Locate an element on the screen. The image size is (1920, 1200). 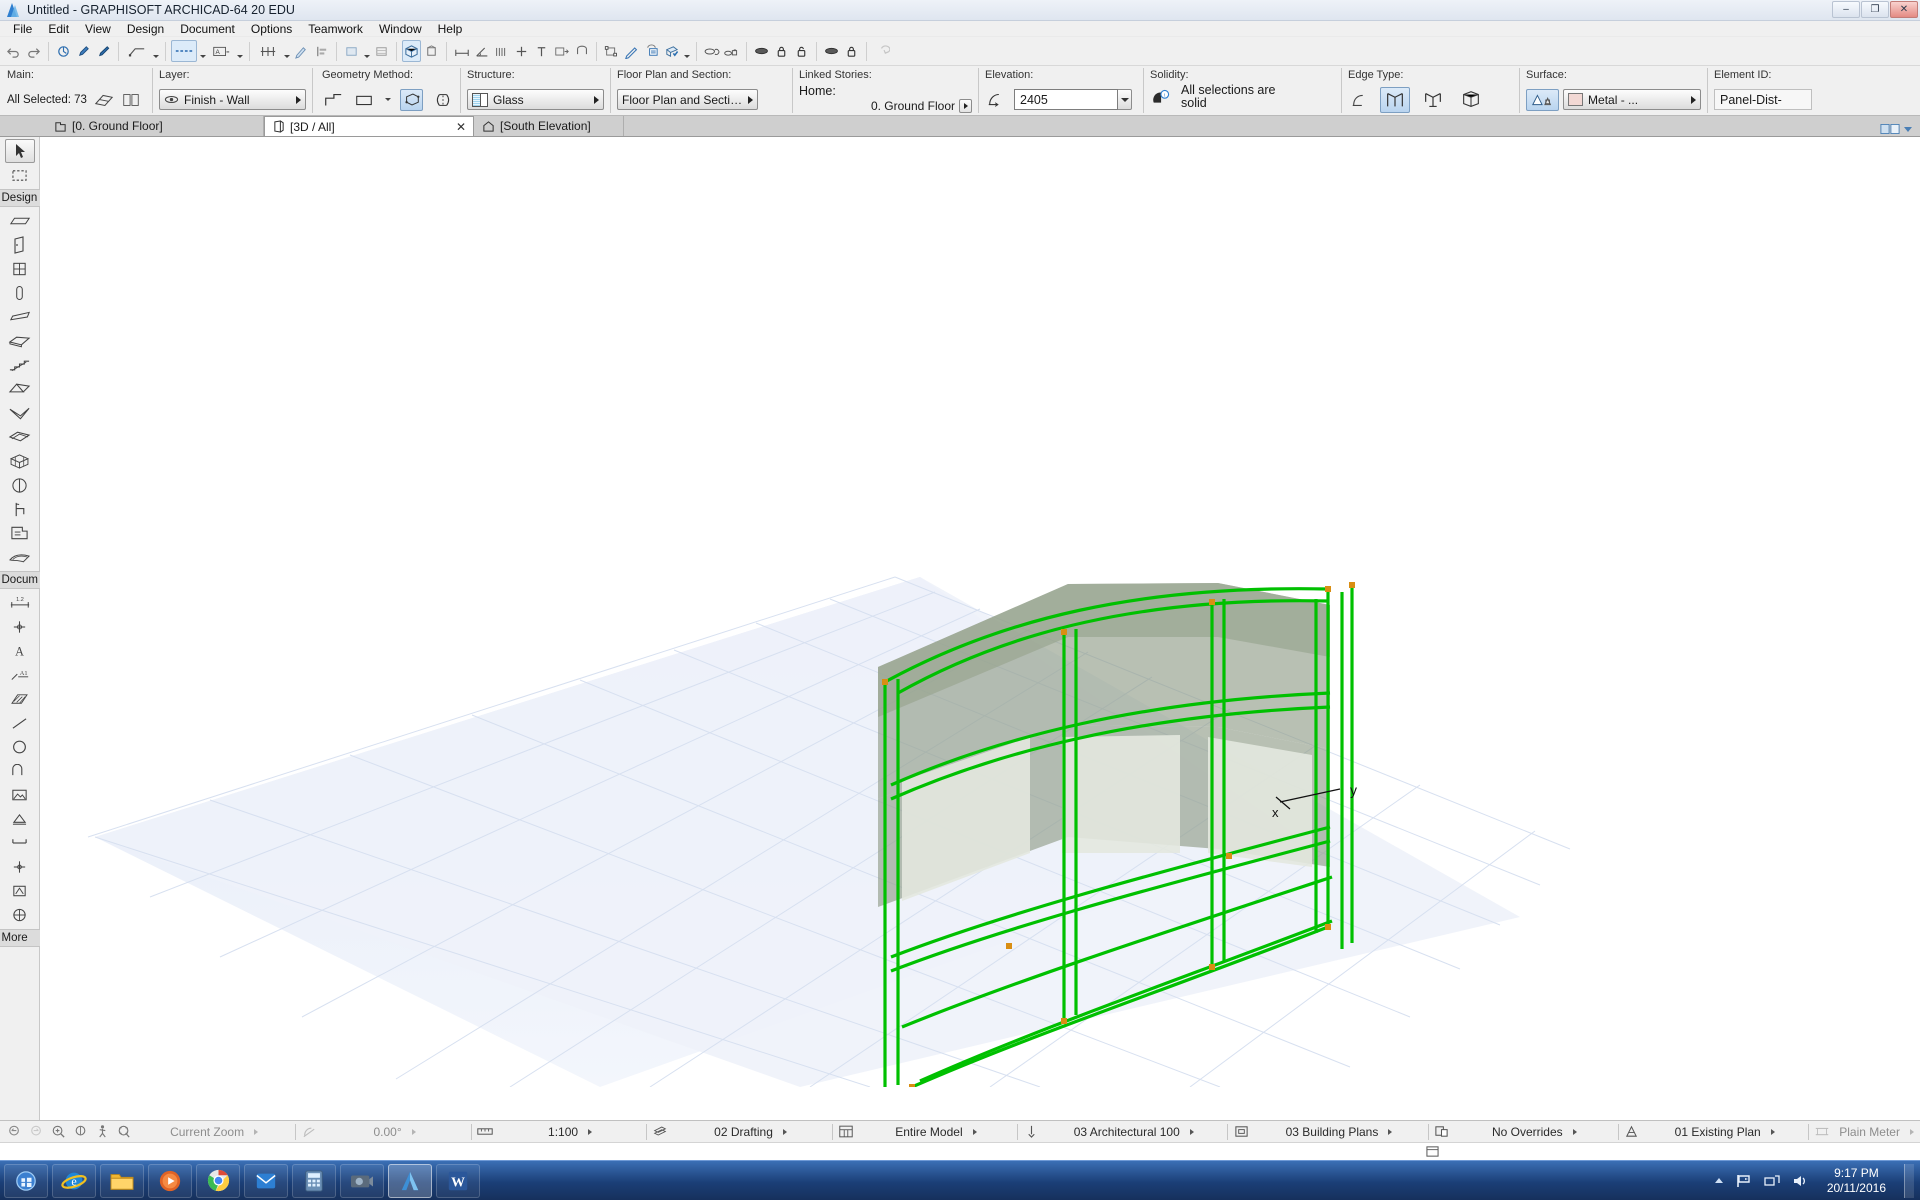
measure-icon is located at coordinates (63, 51).